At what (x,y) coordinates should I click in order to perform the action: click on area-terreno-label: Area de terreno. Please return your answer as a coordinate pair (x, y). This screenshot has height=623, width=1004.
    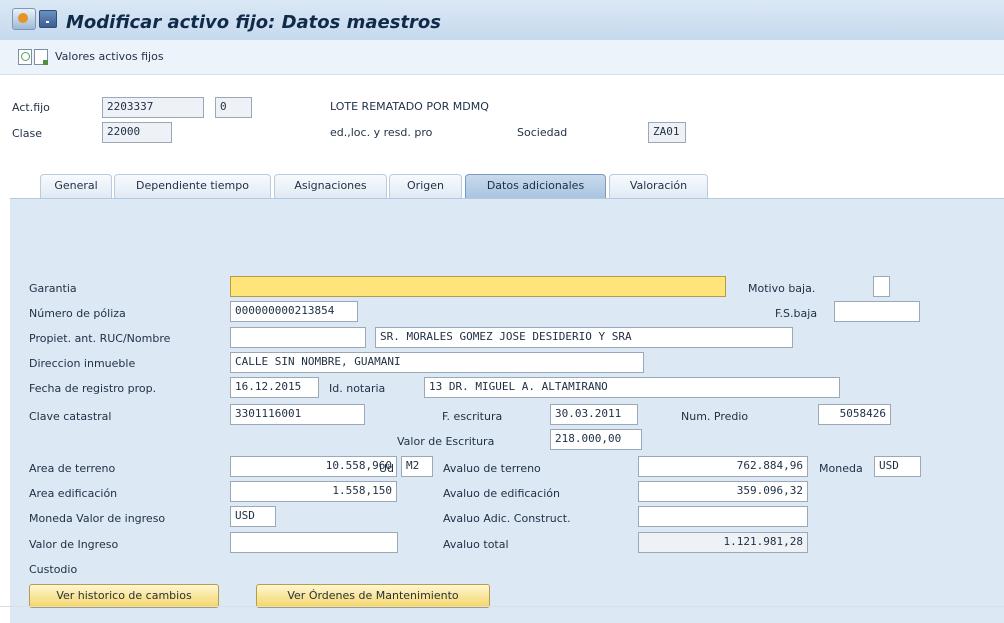
    Looking at the image, I should click on (72, 468).